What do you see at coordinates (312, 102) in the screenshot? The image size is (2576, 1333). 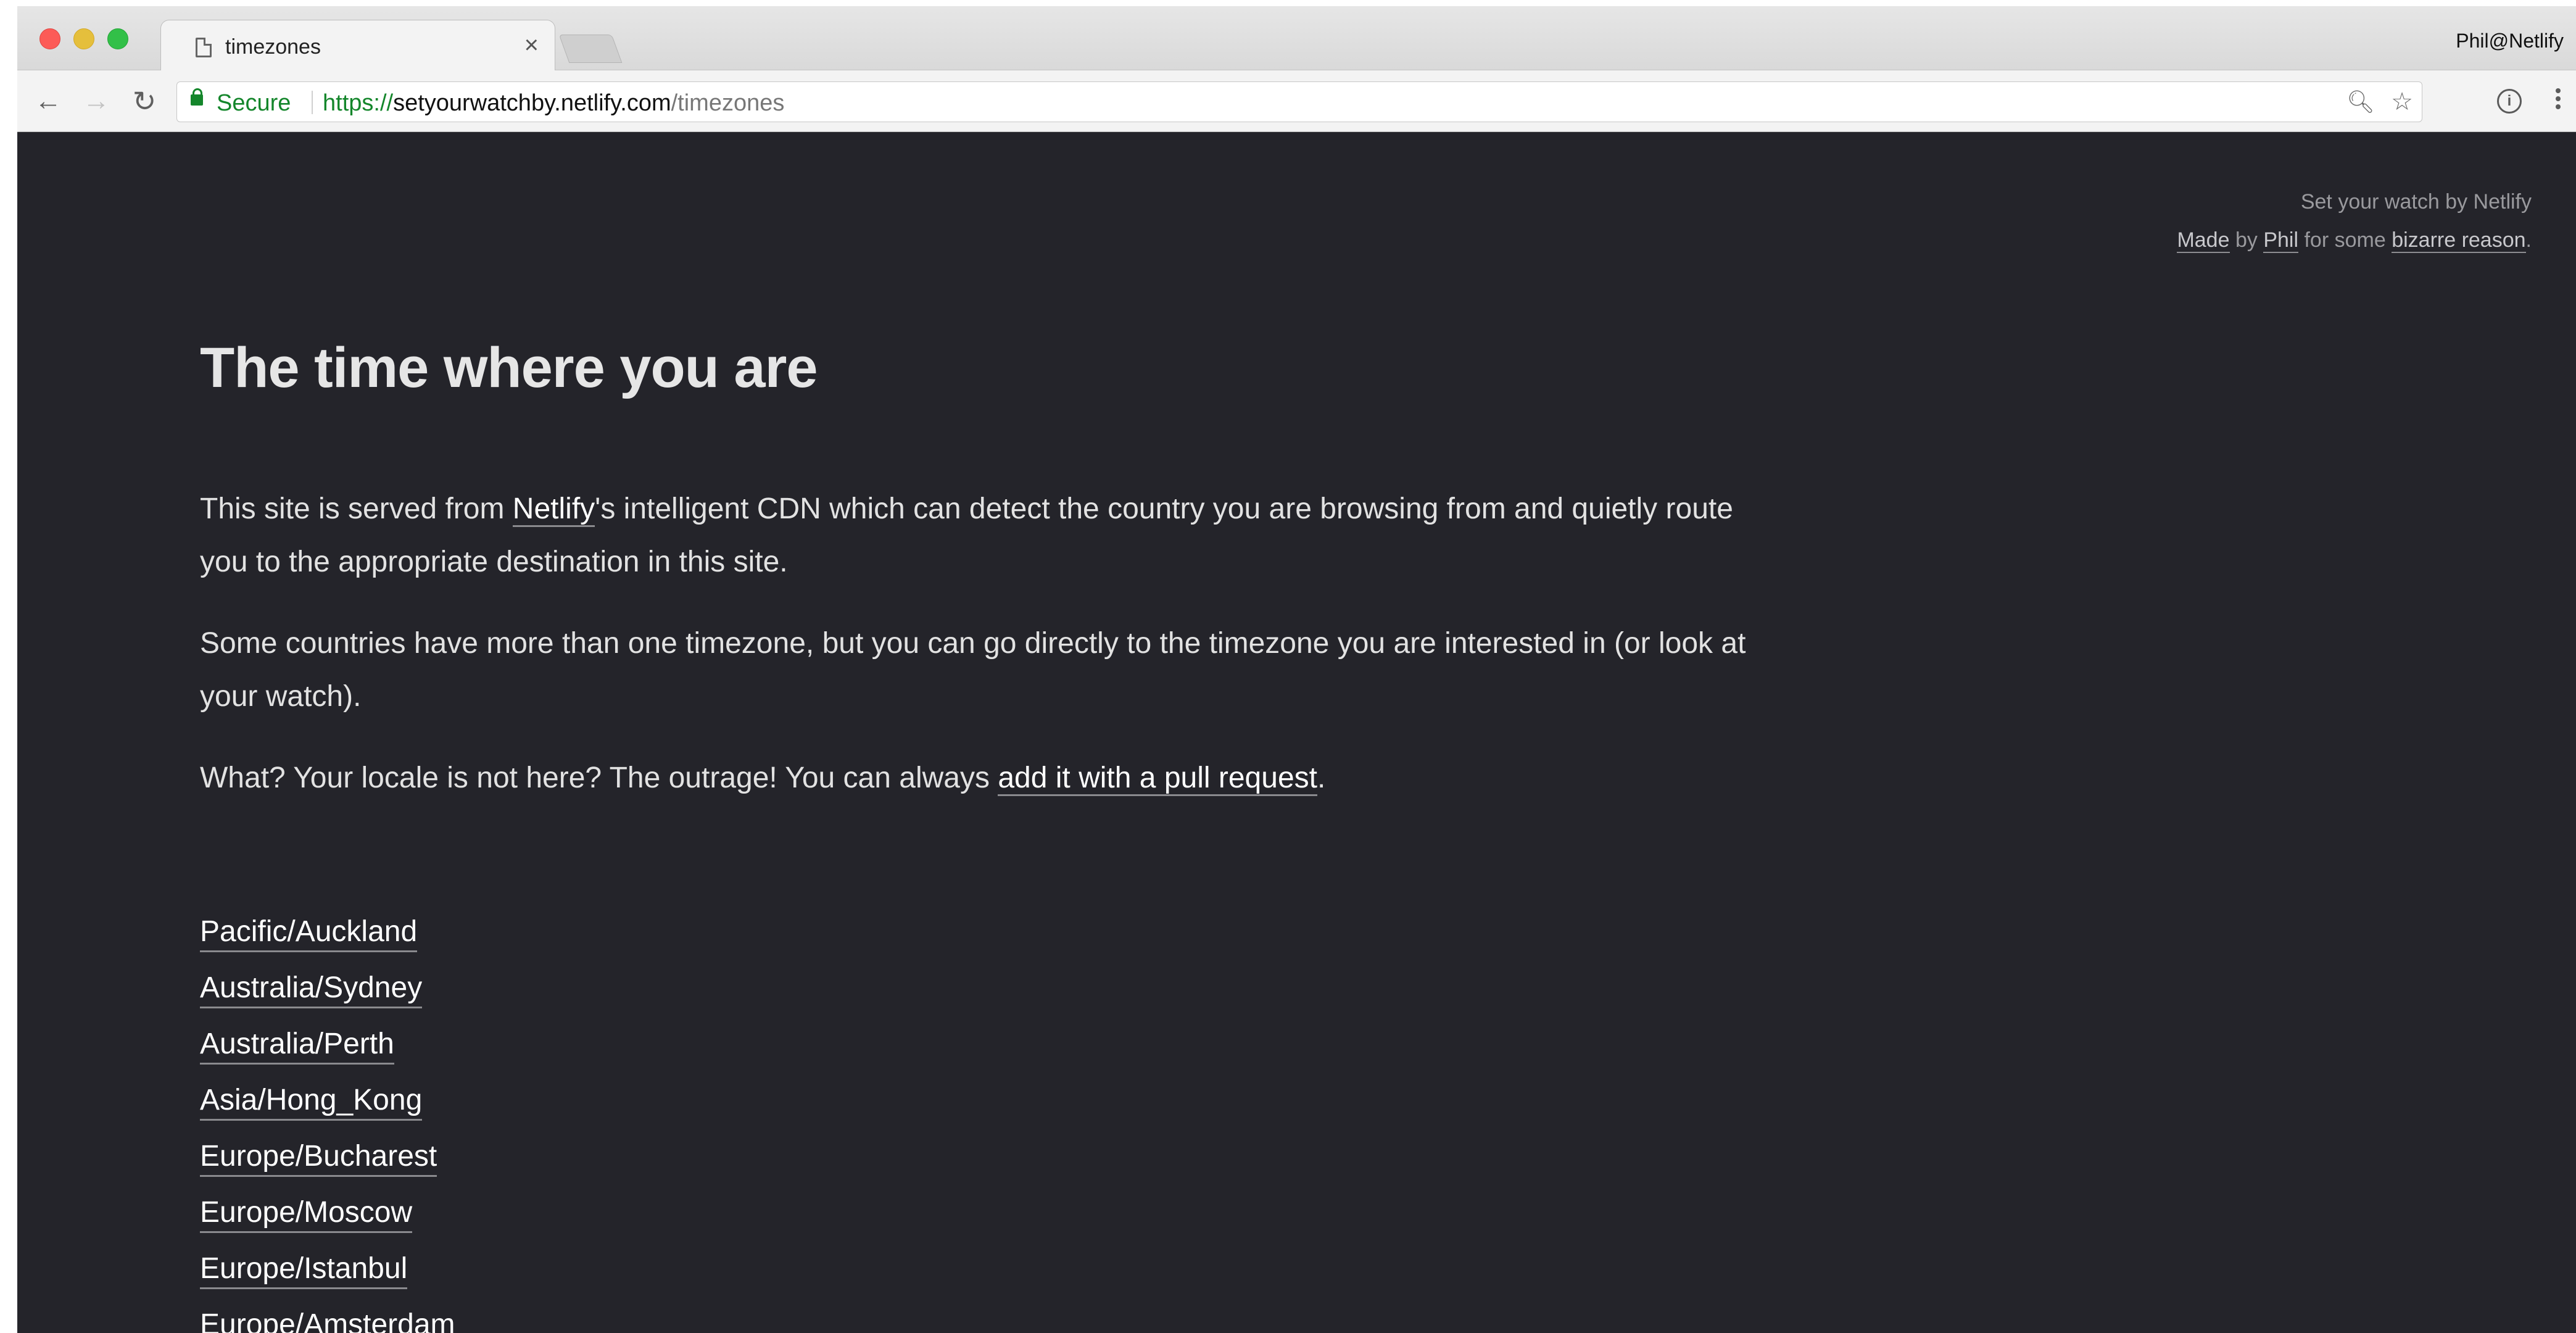 I see `divider` at bounding box center [312, 102].